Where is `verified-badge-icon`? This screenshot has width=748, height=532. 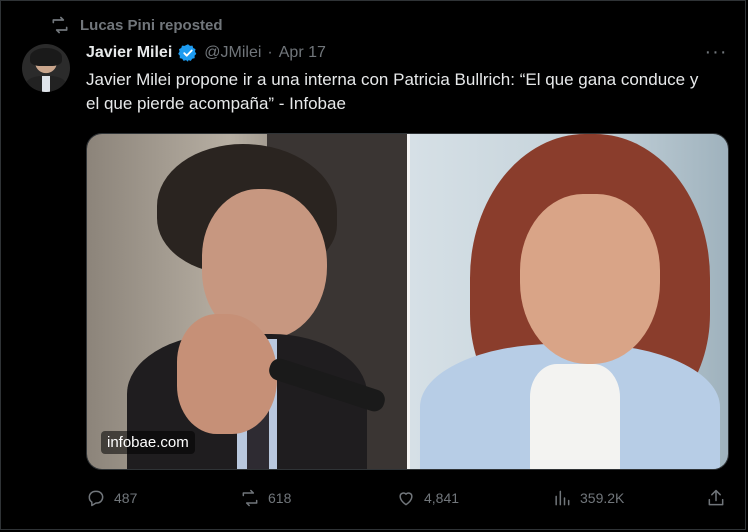 verified-badge-icon is located at coordinates (188, 53).